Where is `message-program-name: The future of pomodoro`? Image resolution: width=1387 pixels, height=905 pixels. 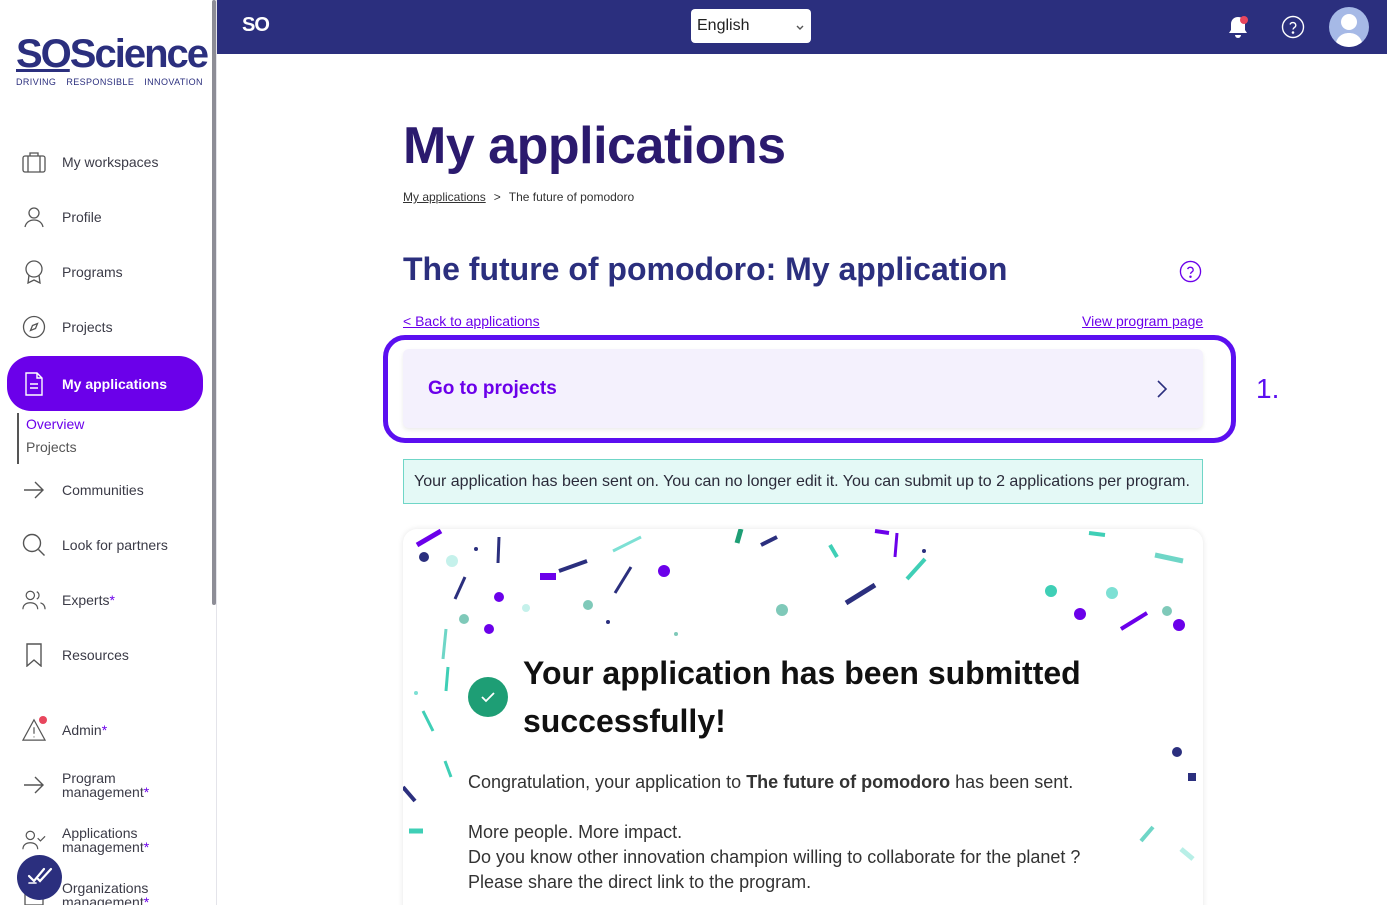
message-program-name: The future of pomodoro is located at coordinates (848, 782).